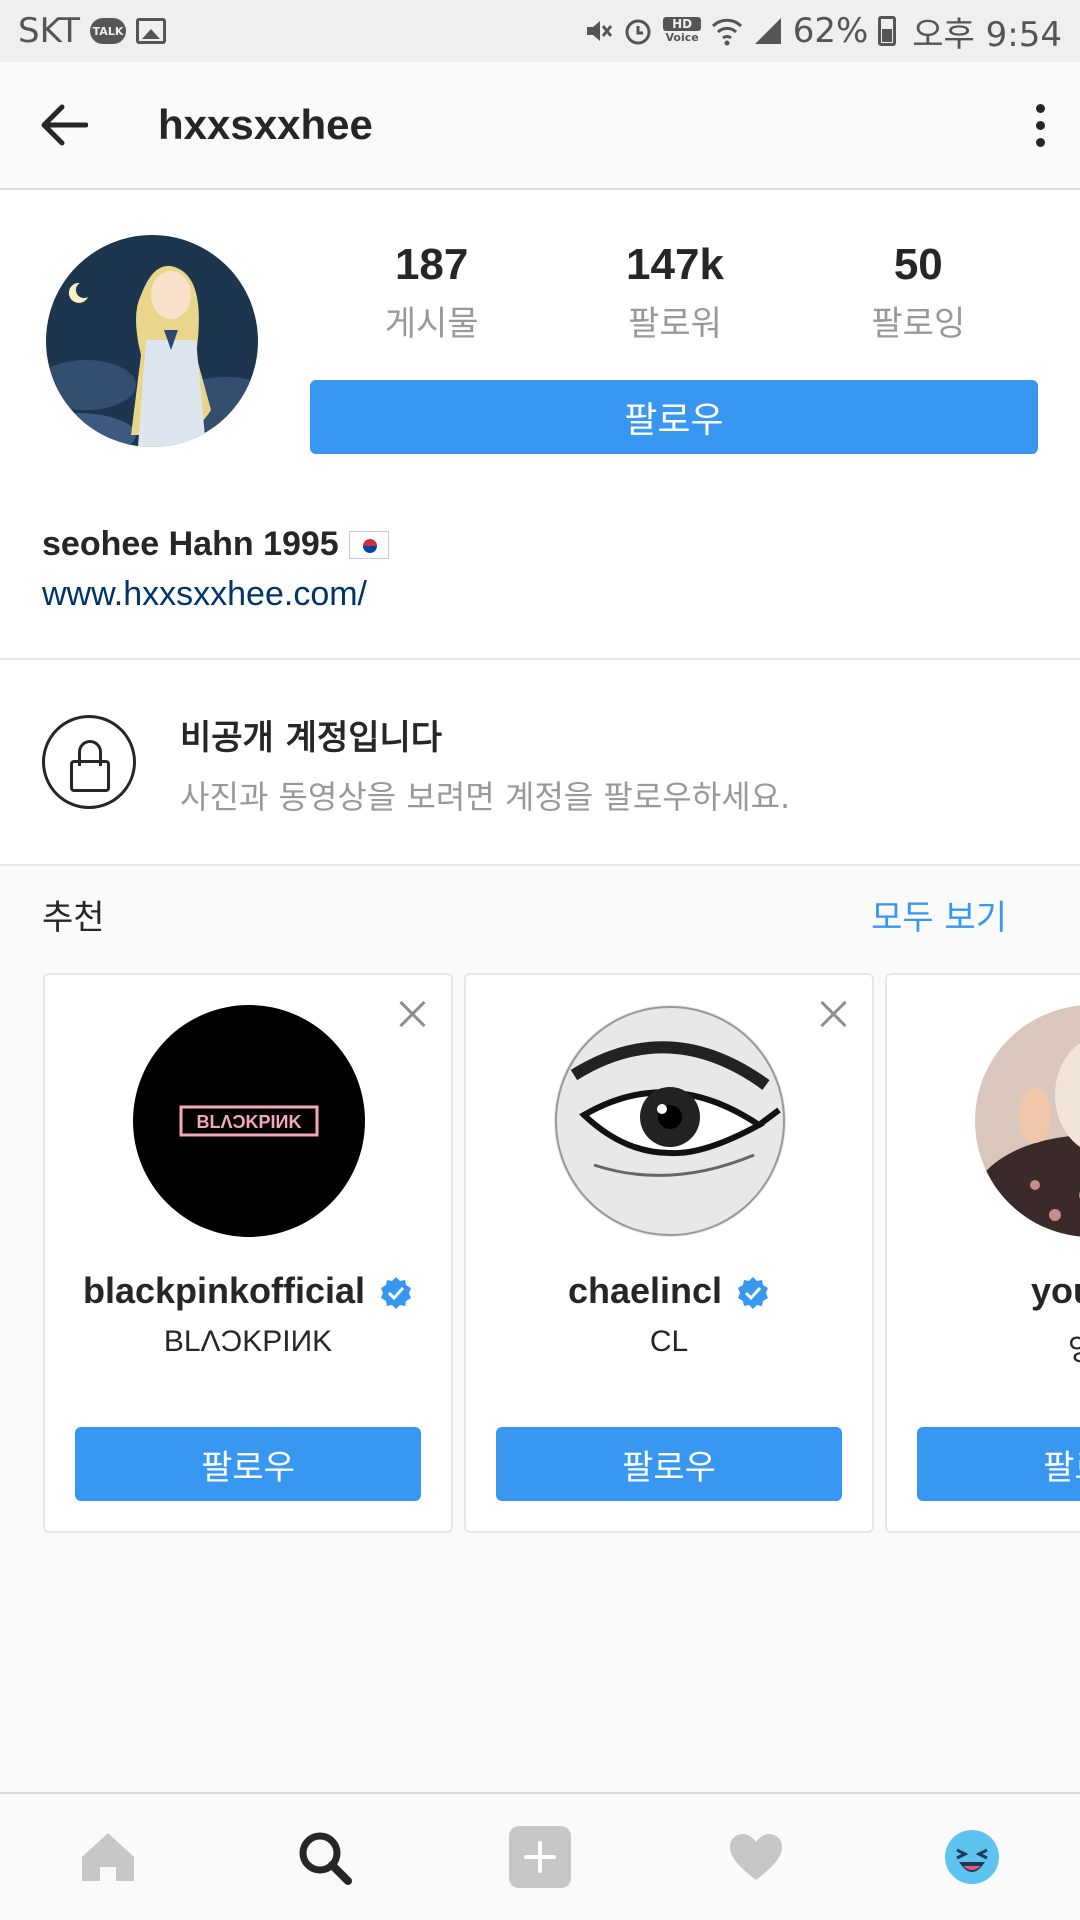 Image resolution: width=1080 pixels, height=1920 pixels. What do you see at coordinates (89, 762) in the screenshot?
I see `lock-icon` at bounding box center [89, 762].